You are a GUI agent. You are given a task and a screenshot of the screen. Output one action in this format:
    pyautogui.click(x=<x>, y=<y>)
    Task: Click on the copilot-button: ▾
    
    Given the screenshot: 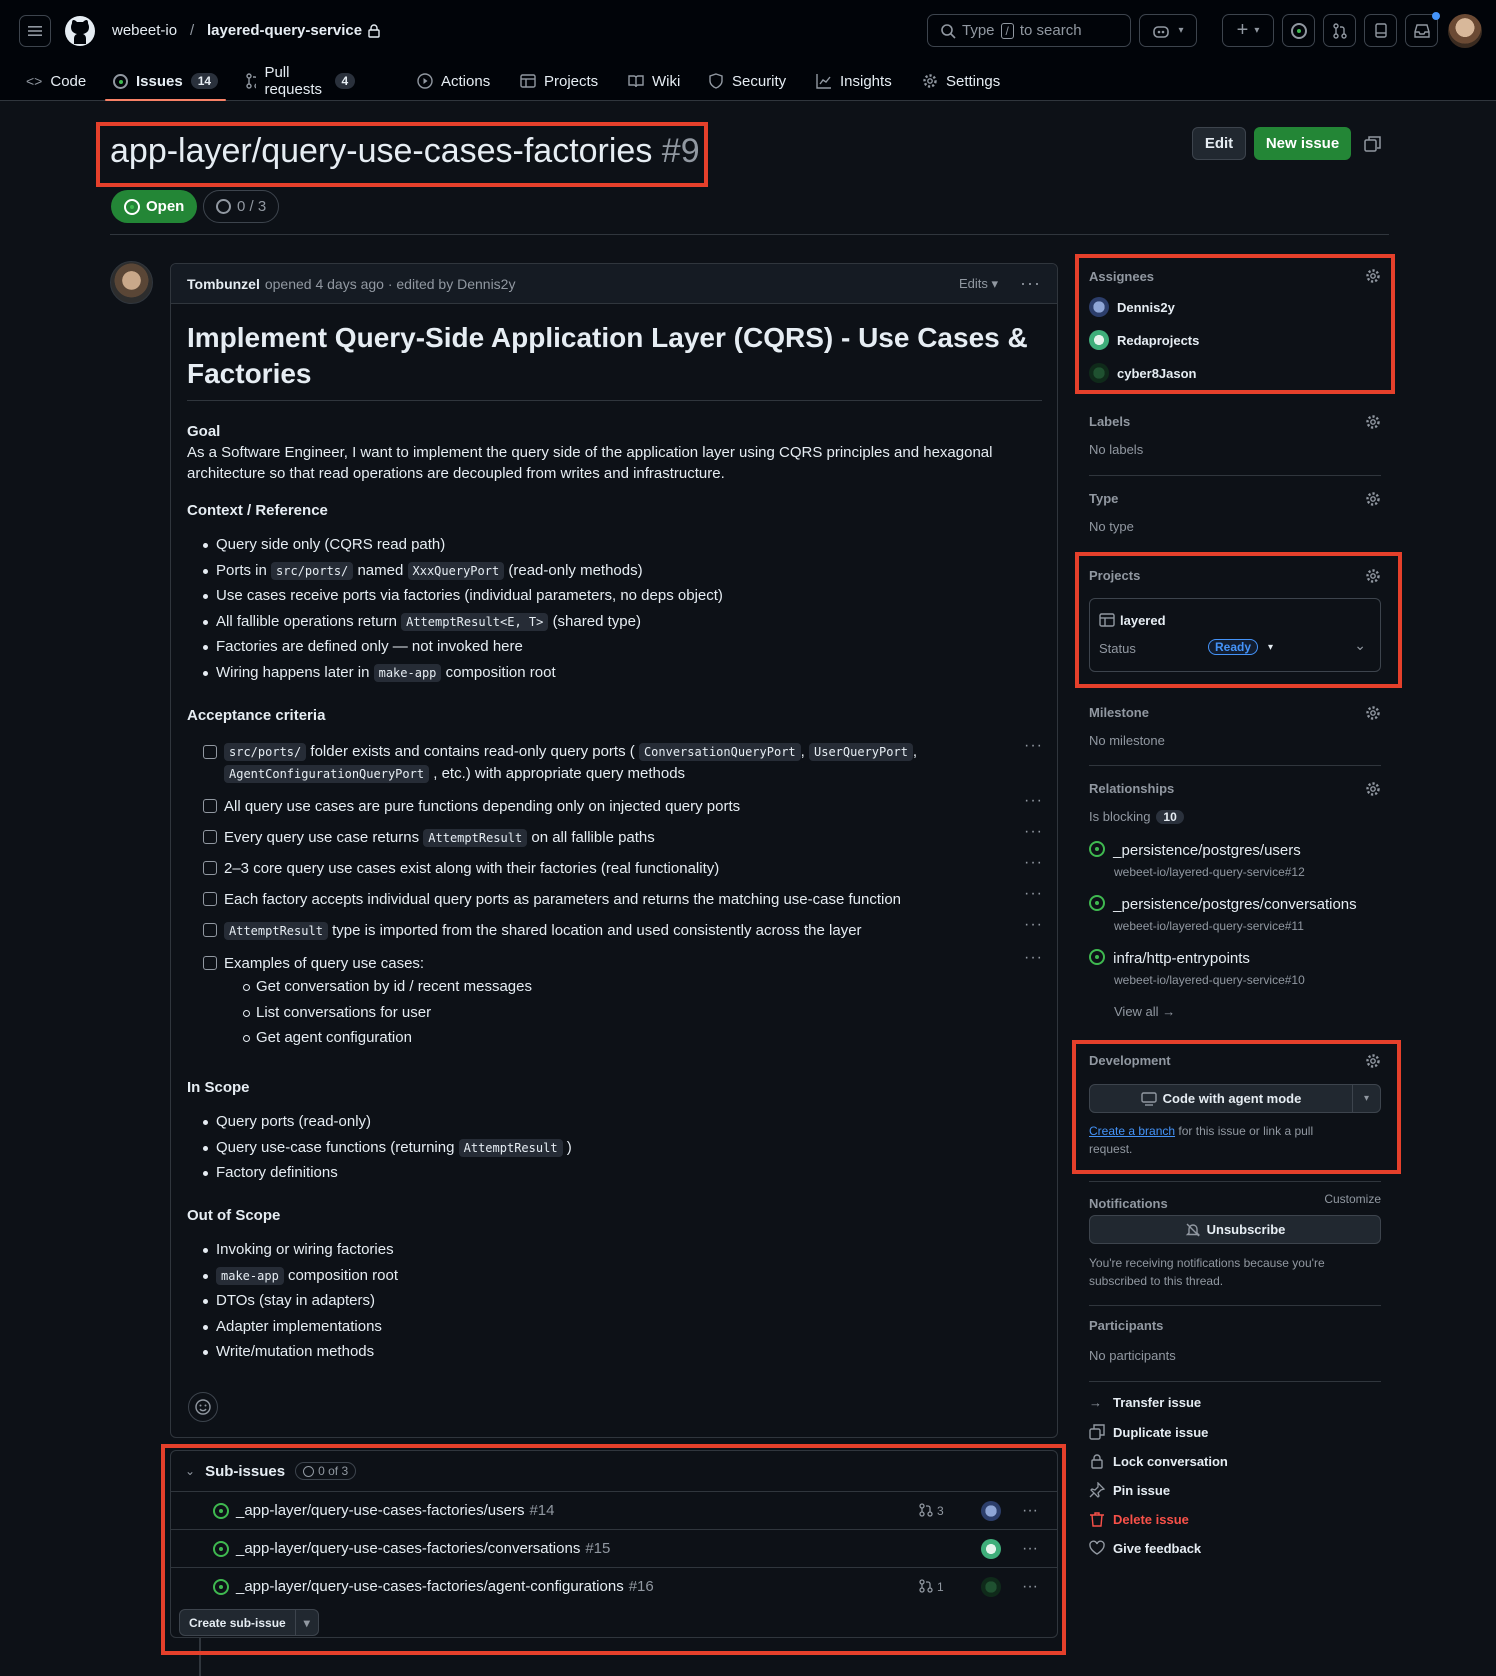 What is the action you would take?
    pyautogui.click(x=1168, y=30)
    